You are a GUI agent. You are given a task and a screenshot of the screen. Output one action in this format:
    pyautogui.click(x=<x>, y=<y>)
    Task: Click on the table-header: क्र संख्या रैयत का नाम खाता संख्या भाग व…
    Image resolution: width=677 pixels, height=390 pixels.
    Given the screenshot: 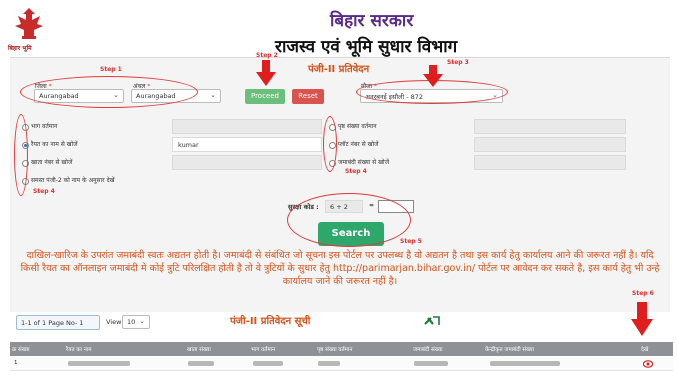 What is the action you would take?
    pyautogui.click(x=341, y=349)
    